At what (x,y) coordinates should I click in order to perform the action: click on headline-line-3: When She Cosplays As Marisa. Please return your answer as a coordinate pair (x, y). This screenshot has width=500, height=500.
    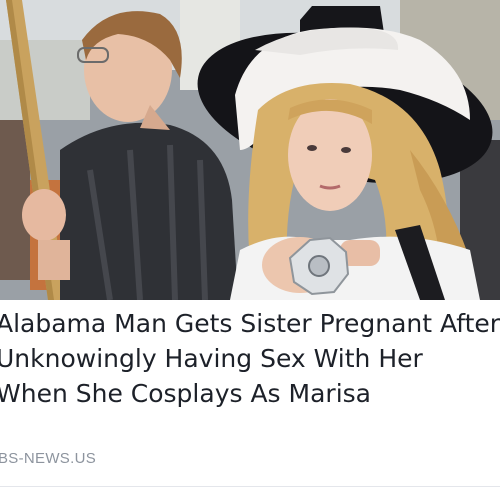
    Looking at the image, I should click on (185, 393).